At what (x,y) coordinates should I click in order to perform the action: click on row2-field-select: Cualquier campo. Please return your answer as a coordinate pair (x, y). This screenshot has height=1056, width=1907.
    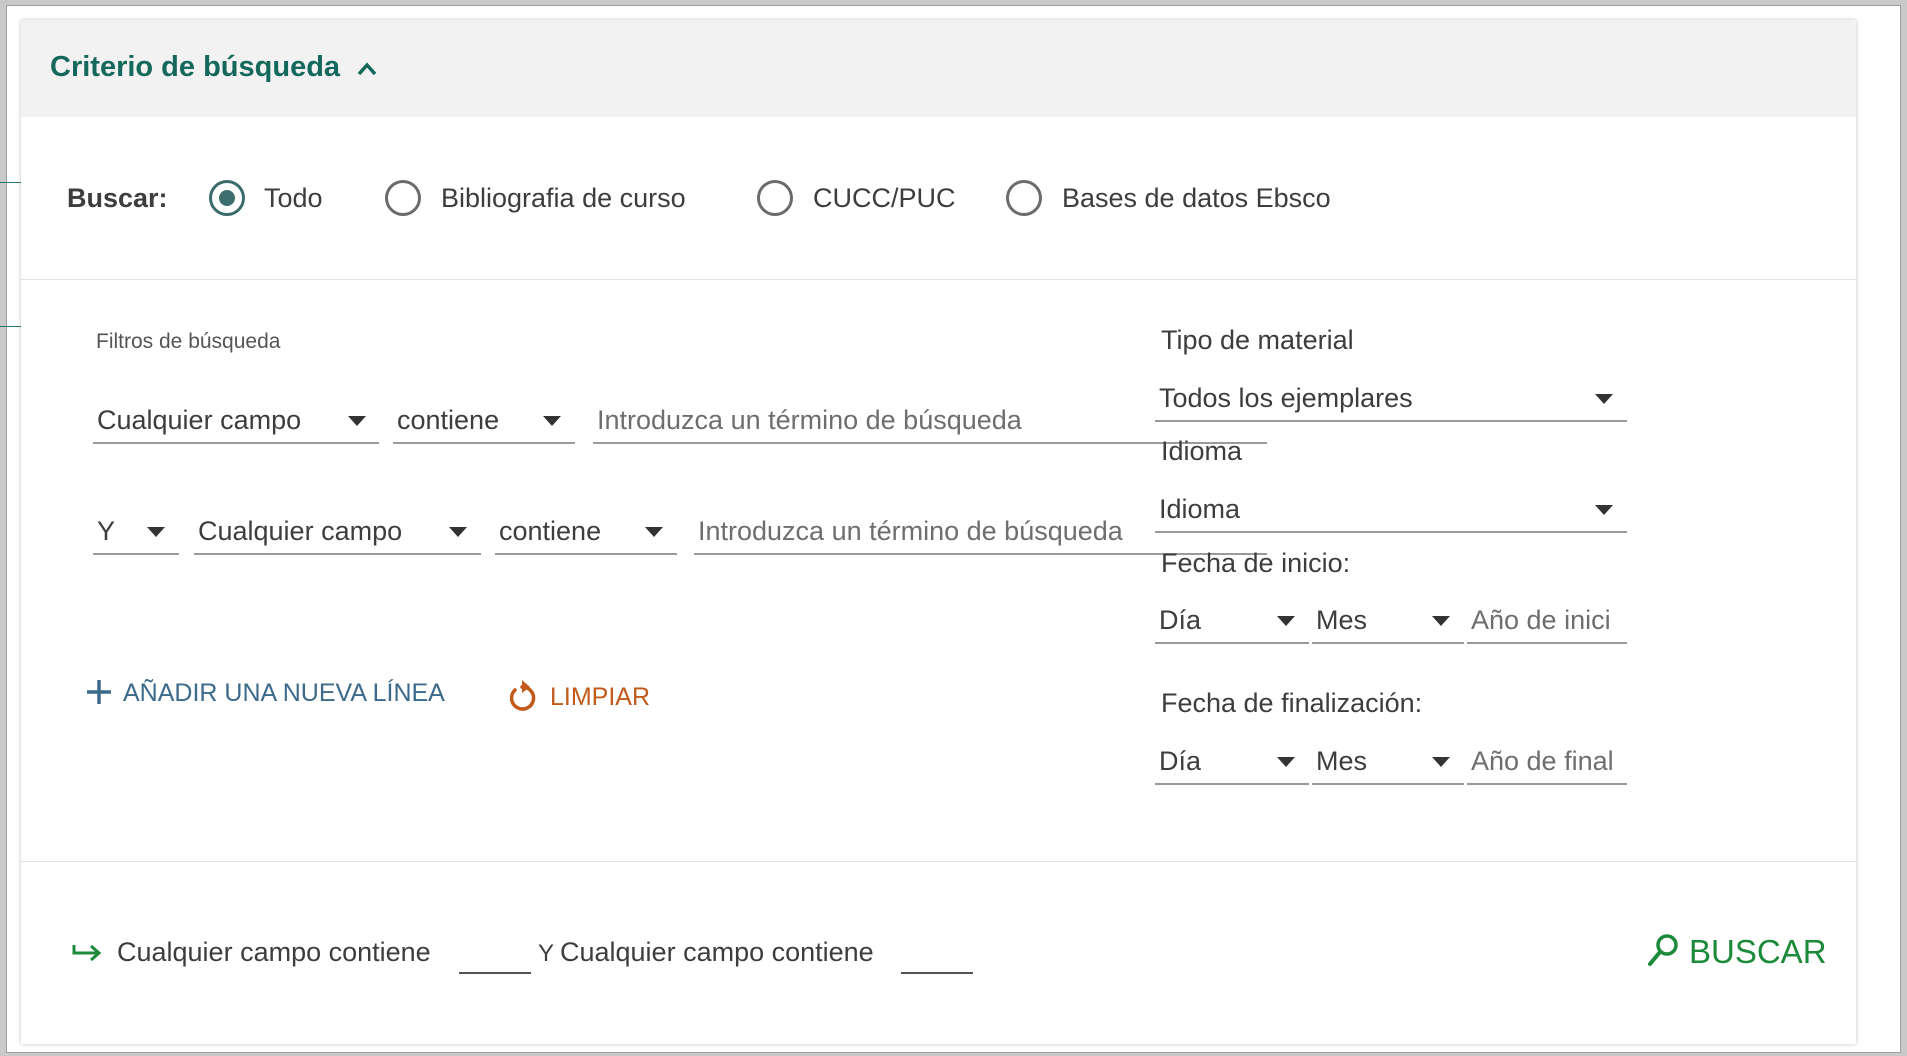
    Looking at the image, I should click on (337, 532).